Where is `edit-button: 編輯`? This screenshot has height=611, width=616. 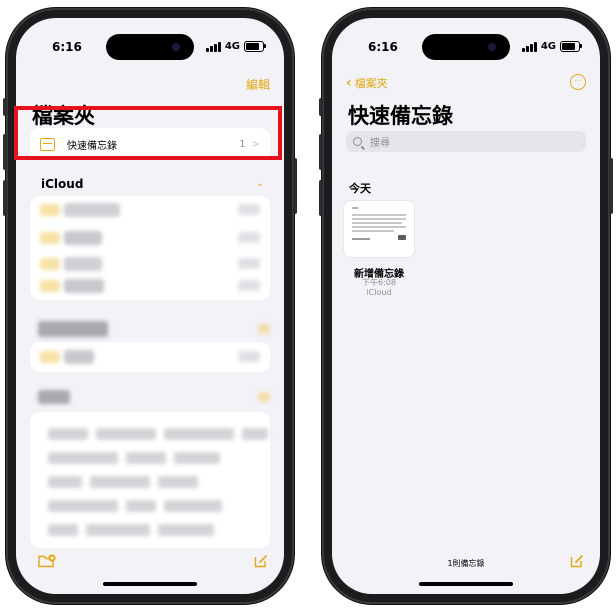 edit-button: 編輯 is located at coordinates (258, 84).